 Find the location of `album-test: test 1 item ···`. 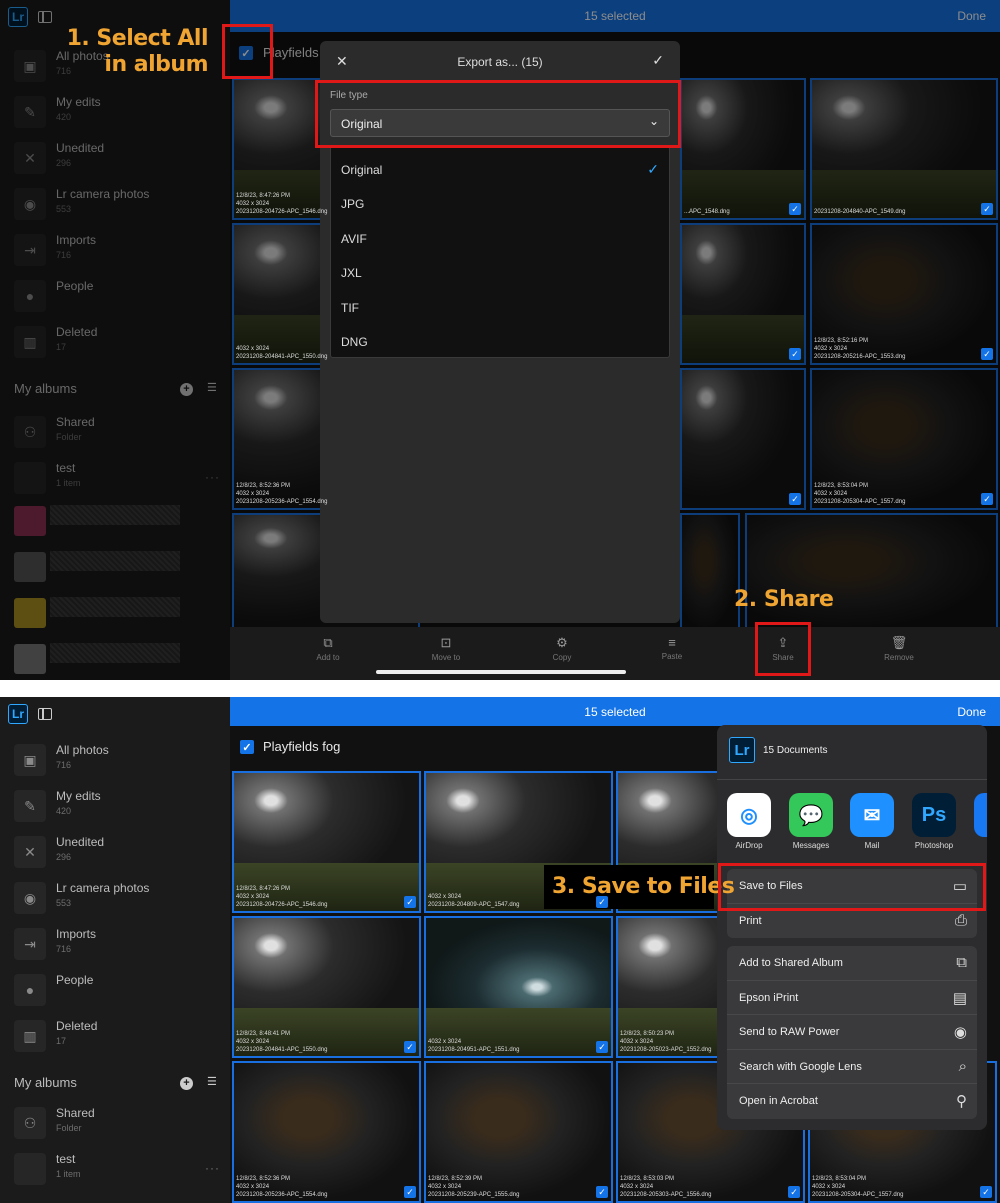

album-test: test 1 item ··· is located at coordinates (119, 1169).